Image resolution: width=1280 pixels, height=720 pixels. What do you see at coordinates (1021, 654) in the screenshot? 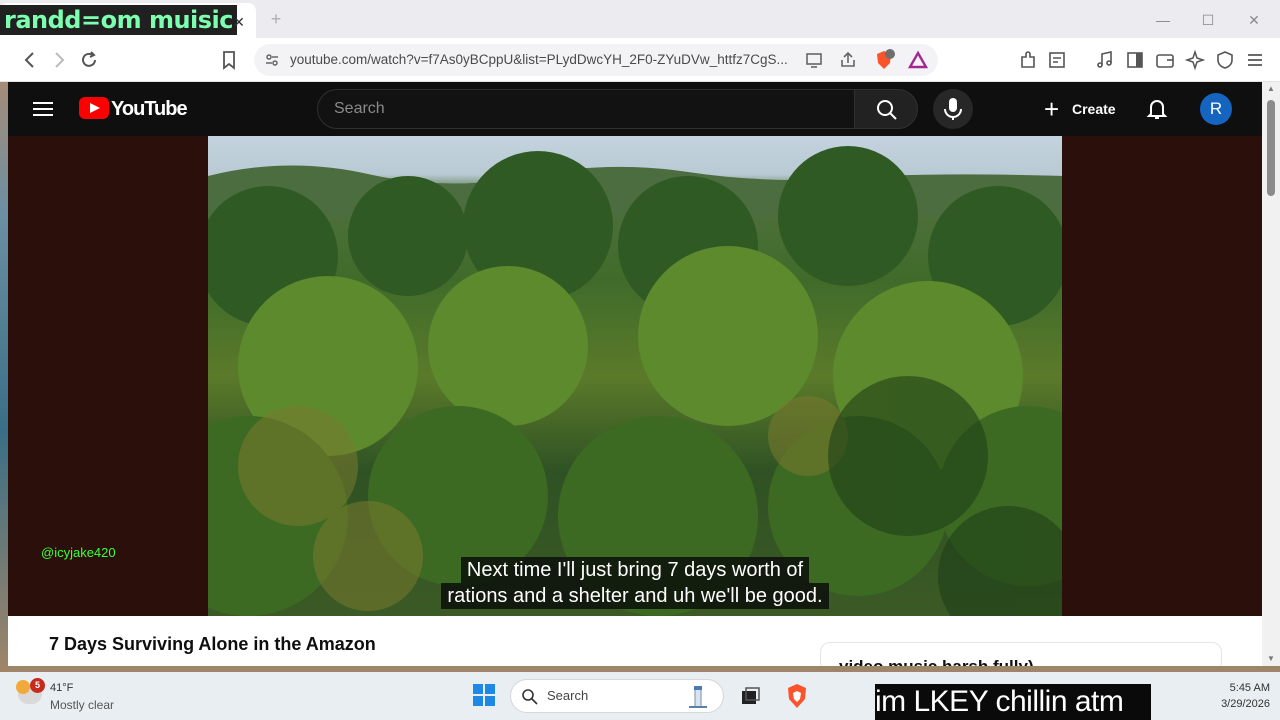
I see `side-panel-card: video music harsh fully)` at bounding box center [1021, 654].